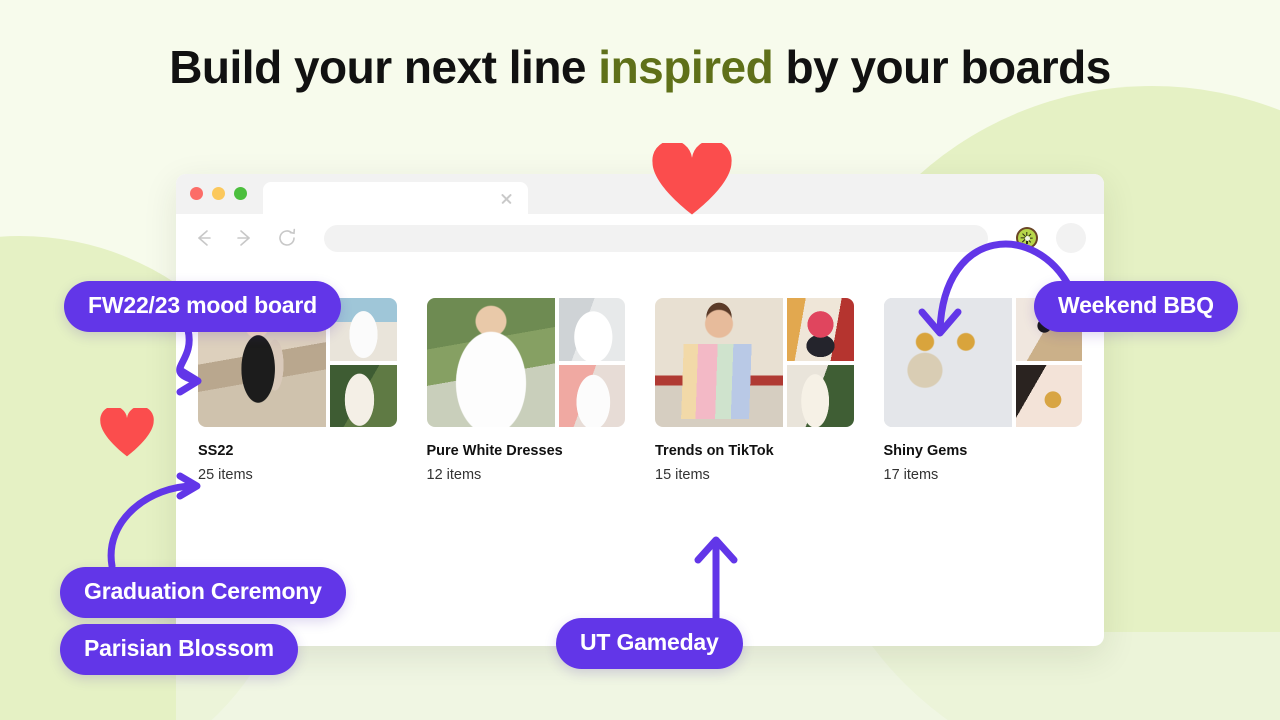  What do you see at coordinates (649, 643) in the screenshot?
I see `callout-pill-ut-gameday: UT Gameday` at bounding box center [649, 643].